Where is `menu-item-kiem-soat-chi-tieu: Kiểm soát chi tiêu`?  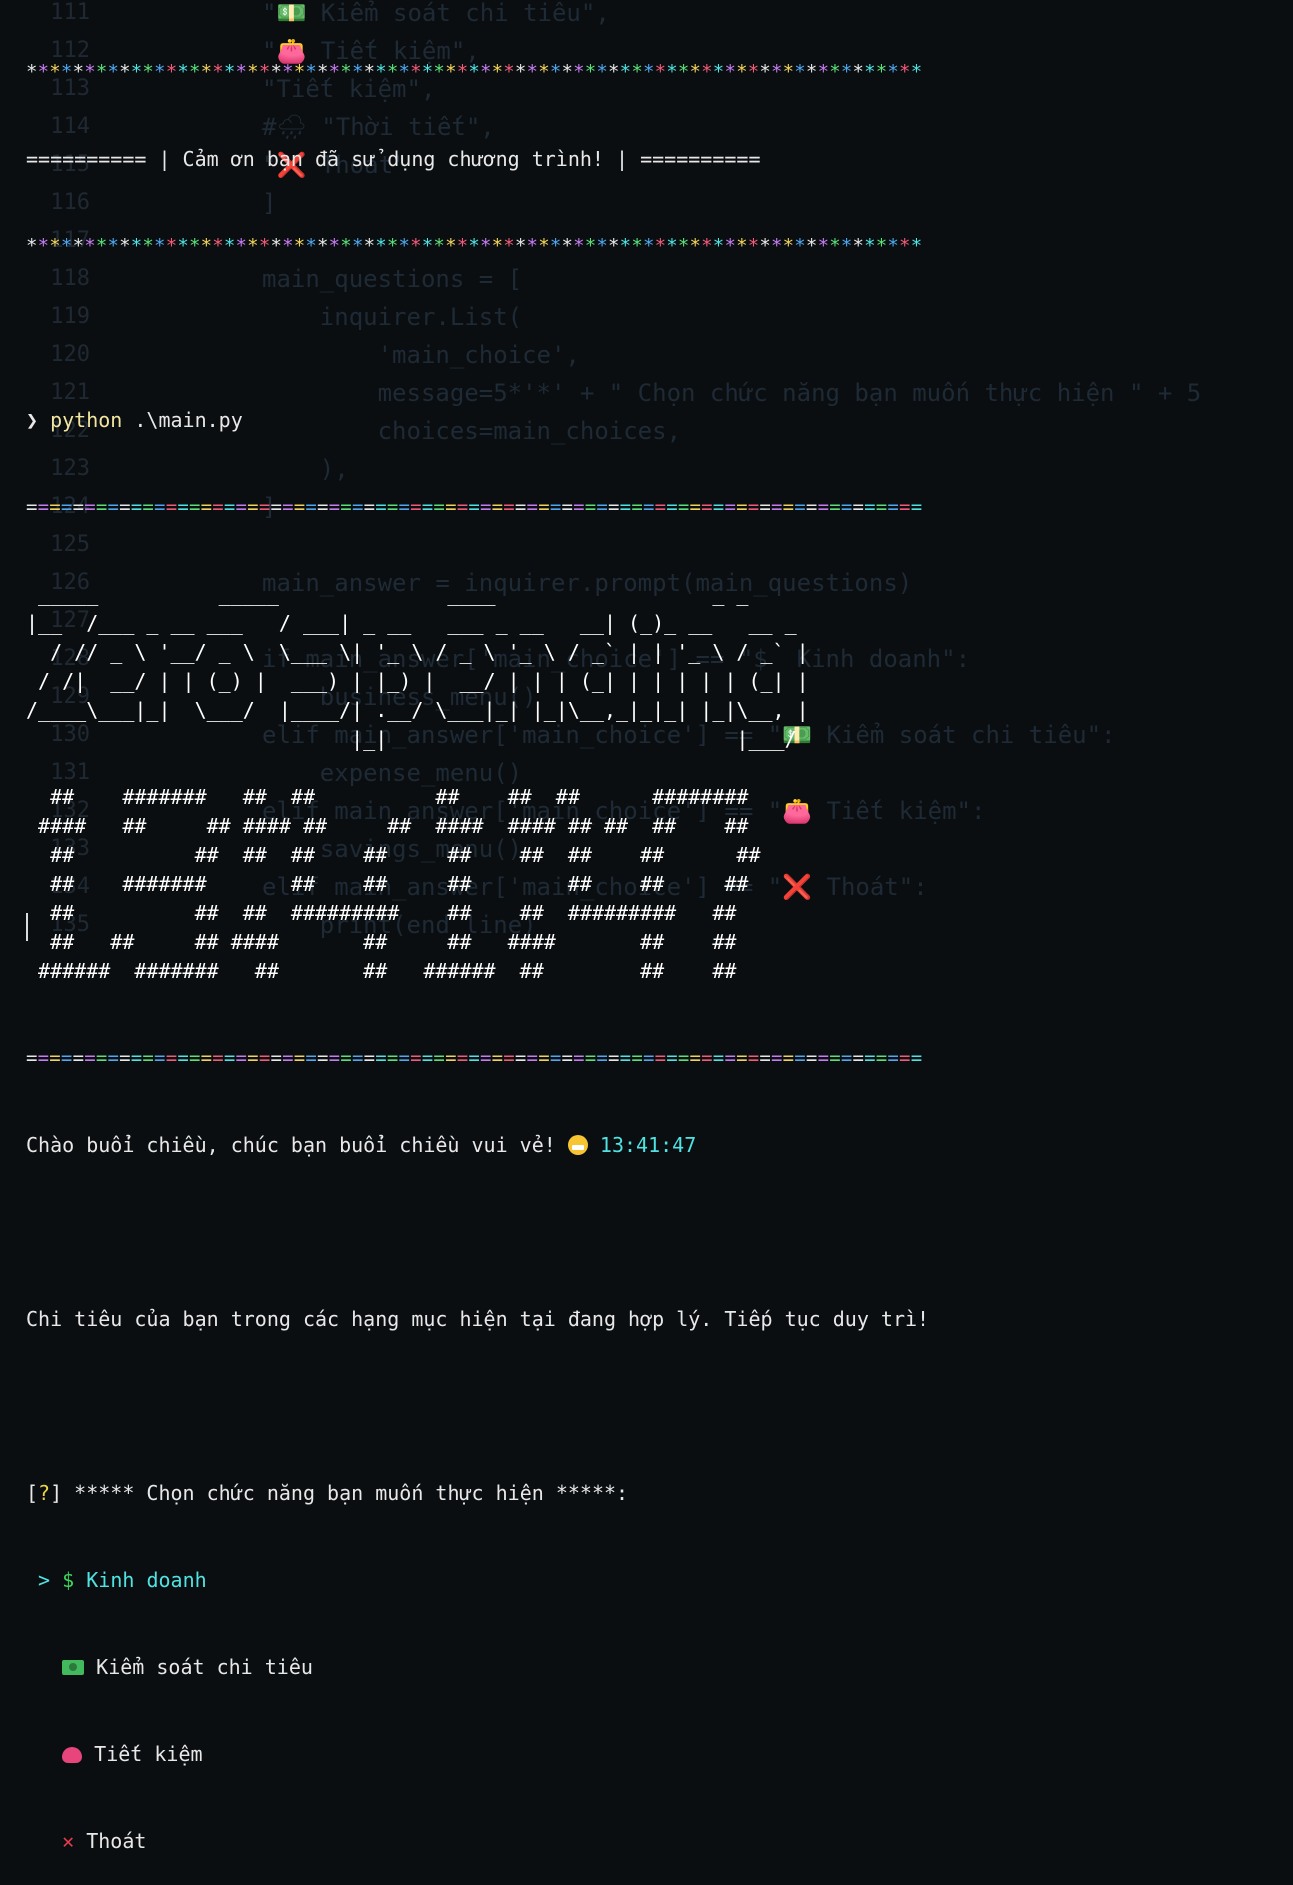
menu-item-kiem-soat-chi-tieu: Kiểm soát chi tiêu is located at coordinates (651, 1667).